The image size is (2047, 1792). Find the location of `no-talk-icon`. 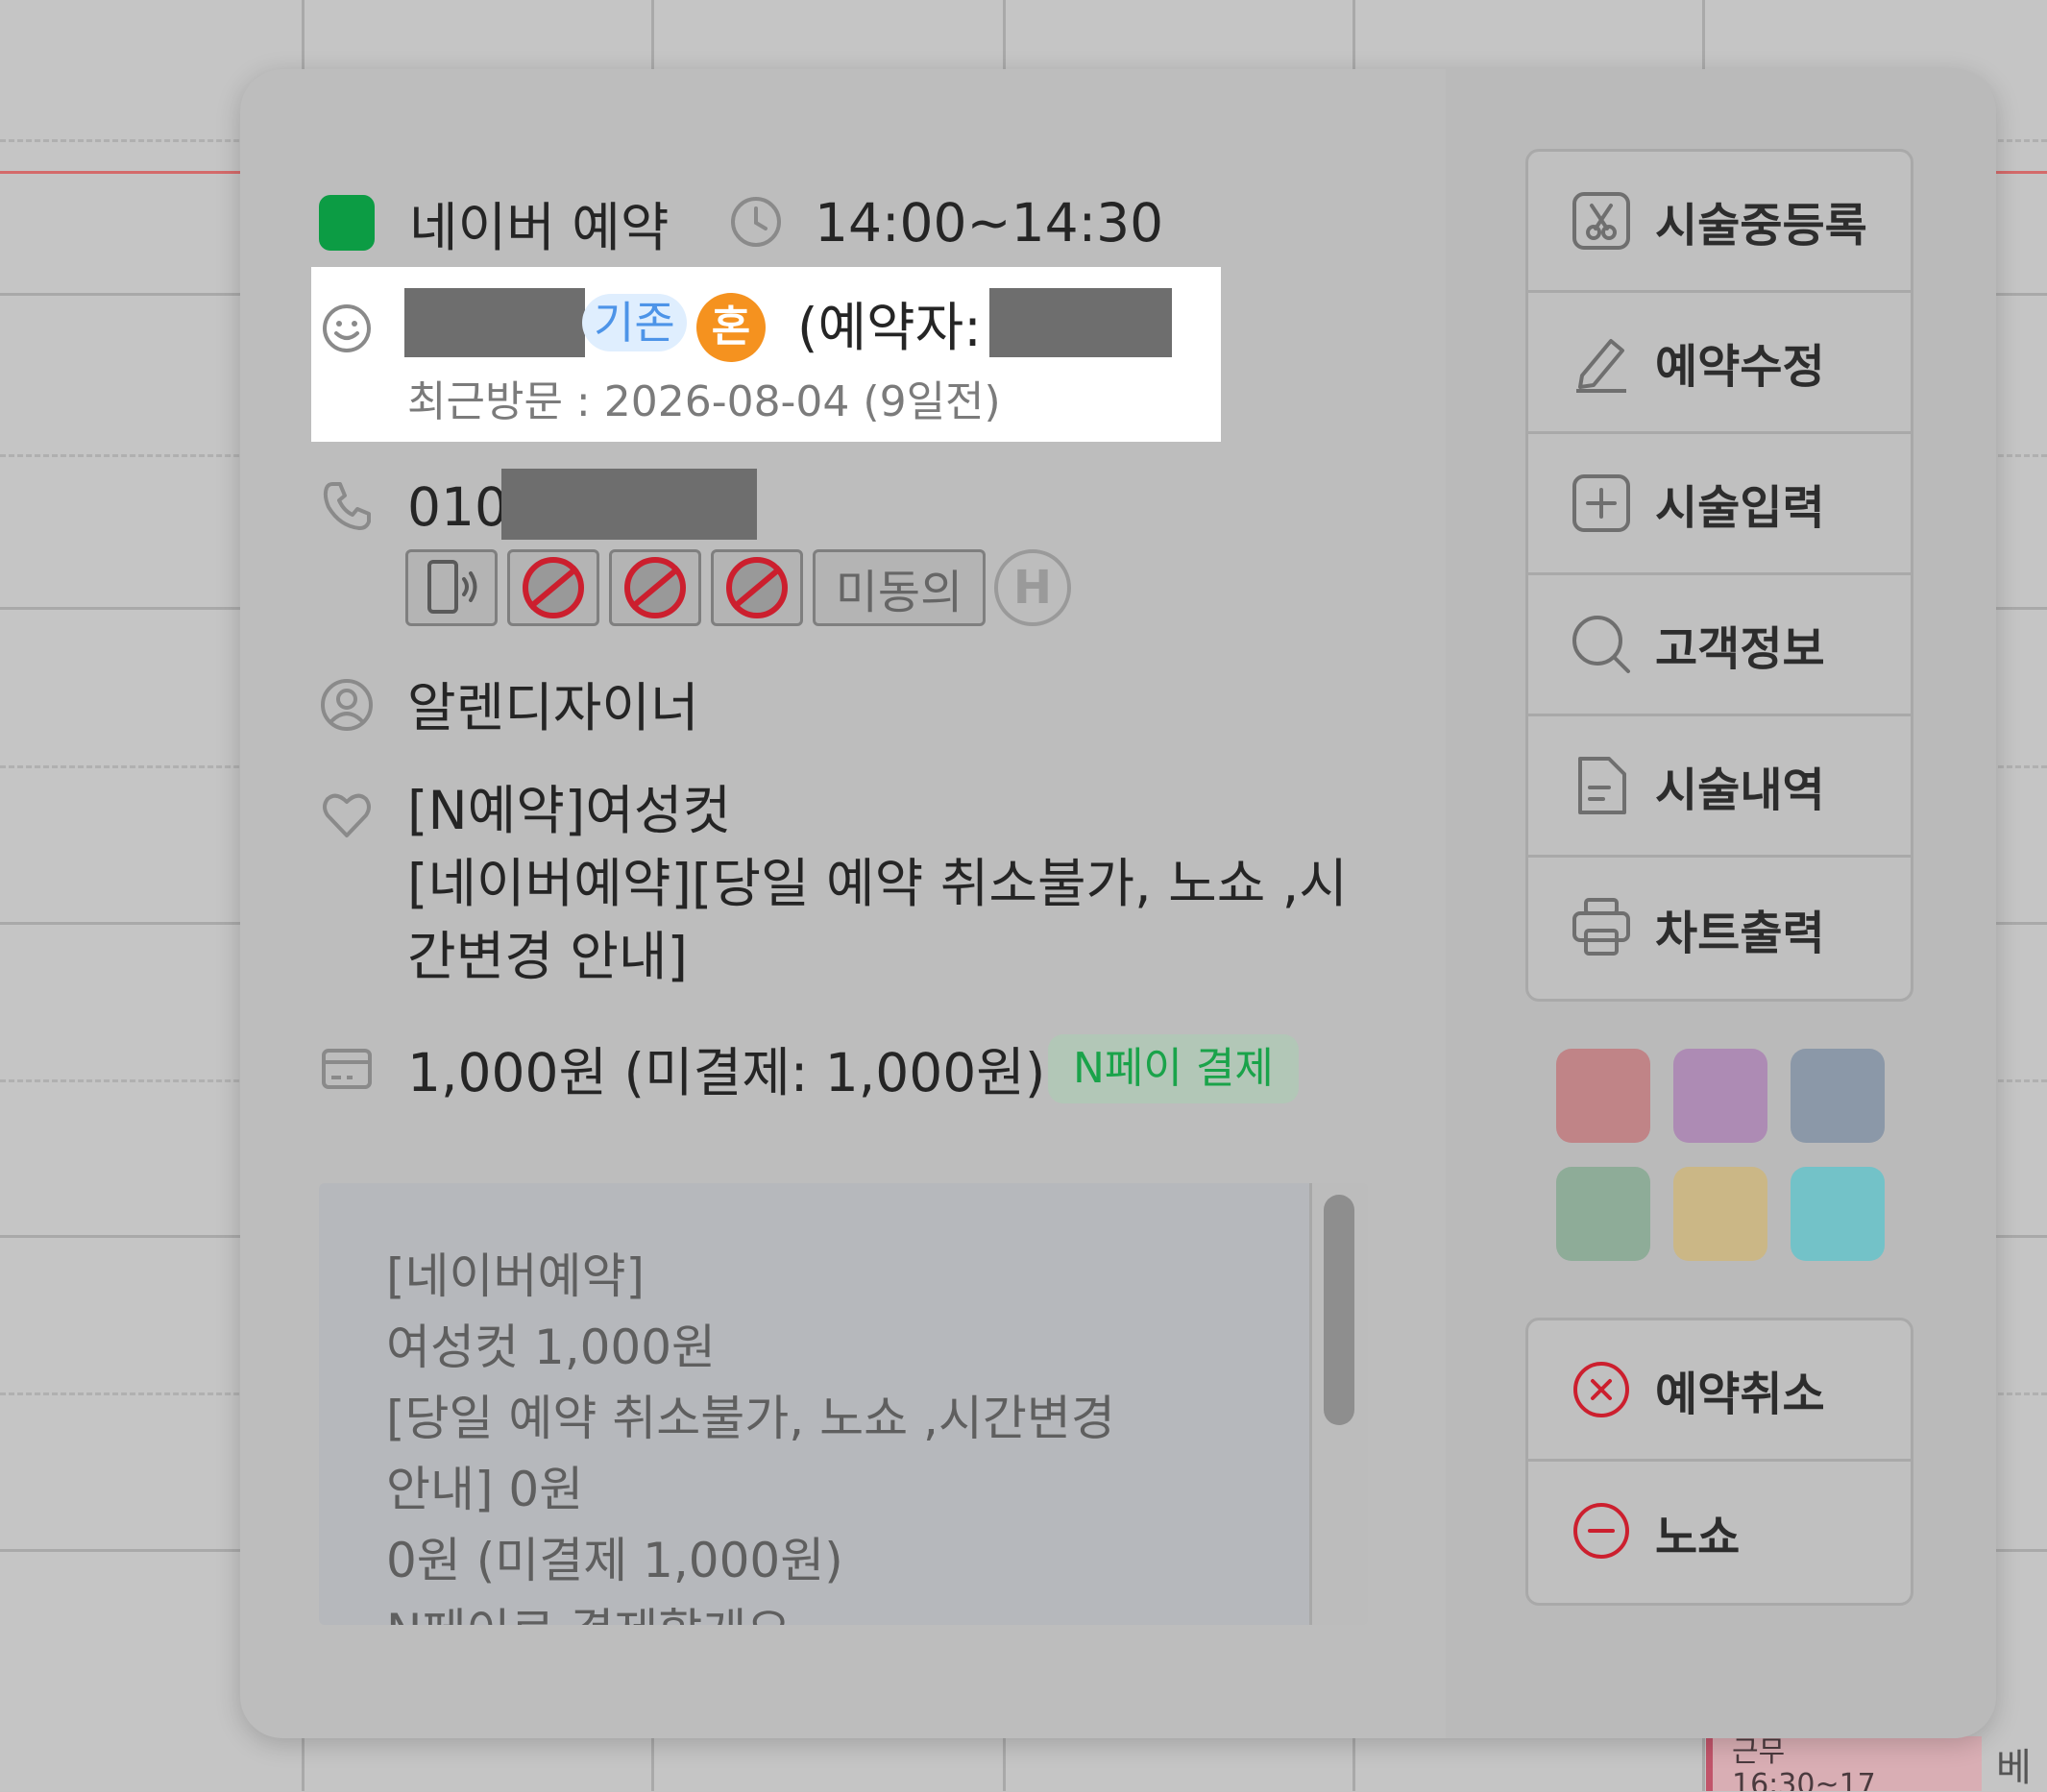

no-talk-icon is located at coordinates (757, 587).